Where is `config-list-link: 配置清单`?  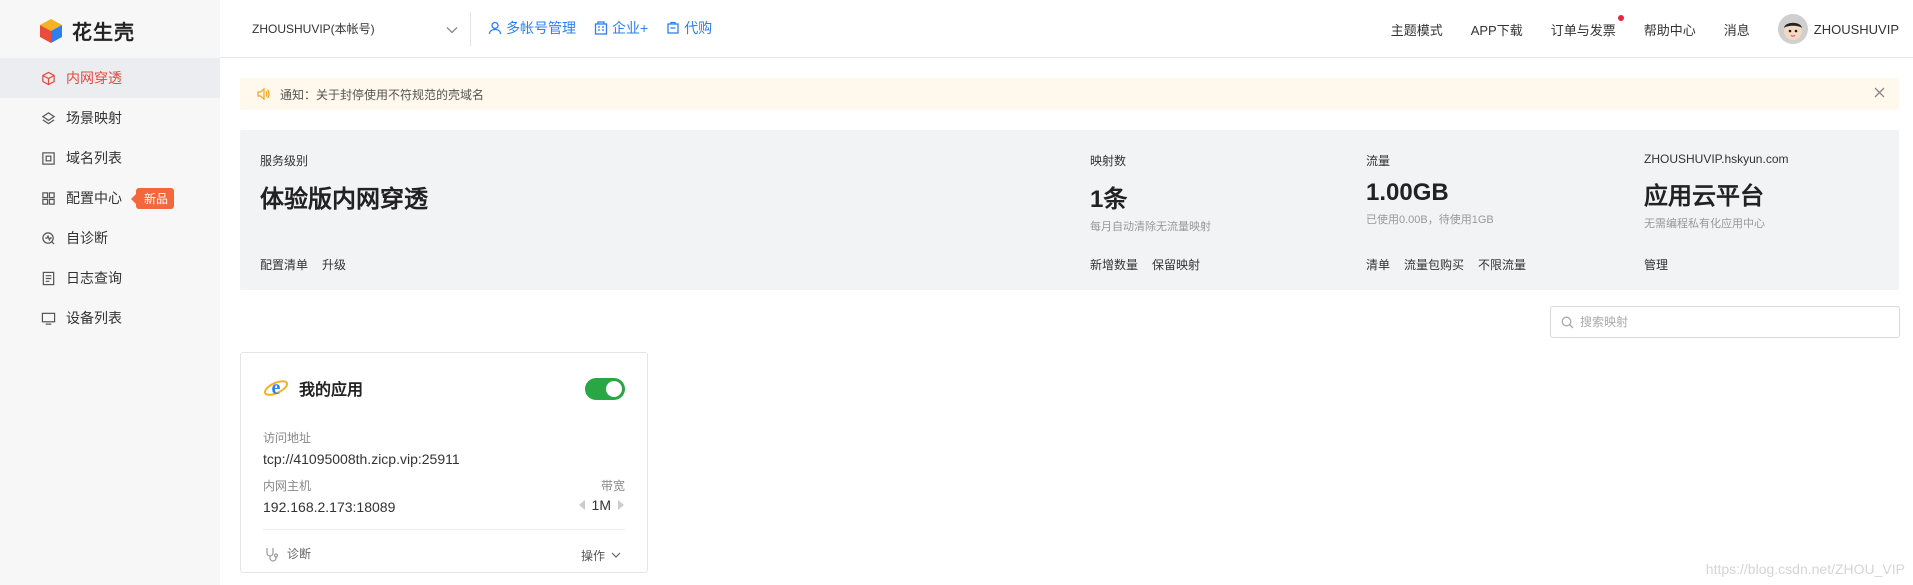
config-list-link: 配置清单 is located at coordinates (284, 264).